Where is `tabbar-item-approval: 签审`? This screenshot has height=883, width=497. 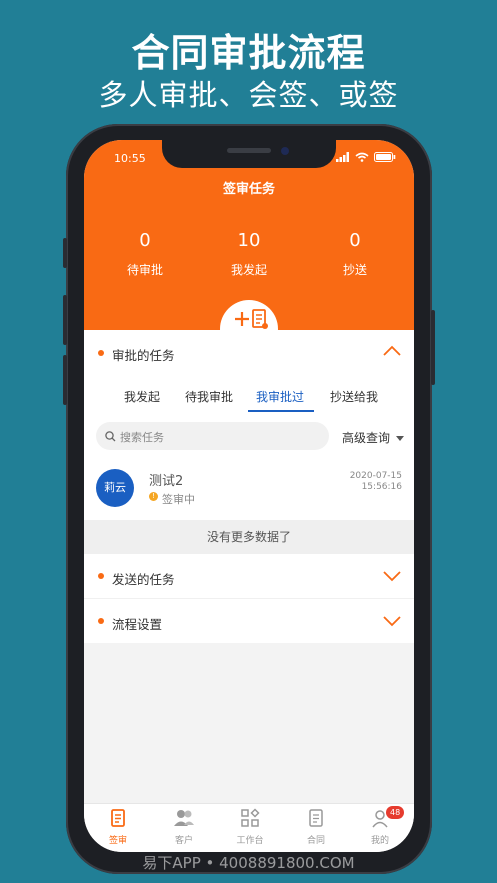 tabbar-item-approval: 签审 is located at coordinates (118, 827).